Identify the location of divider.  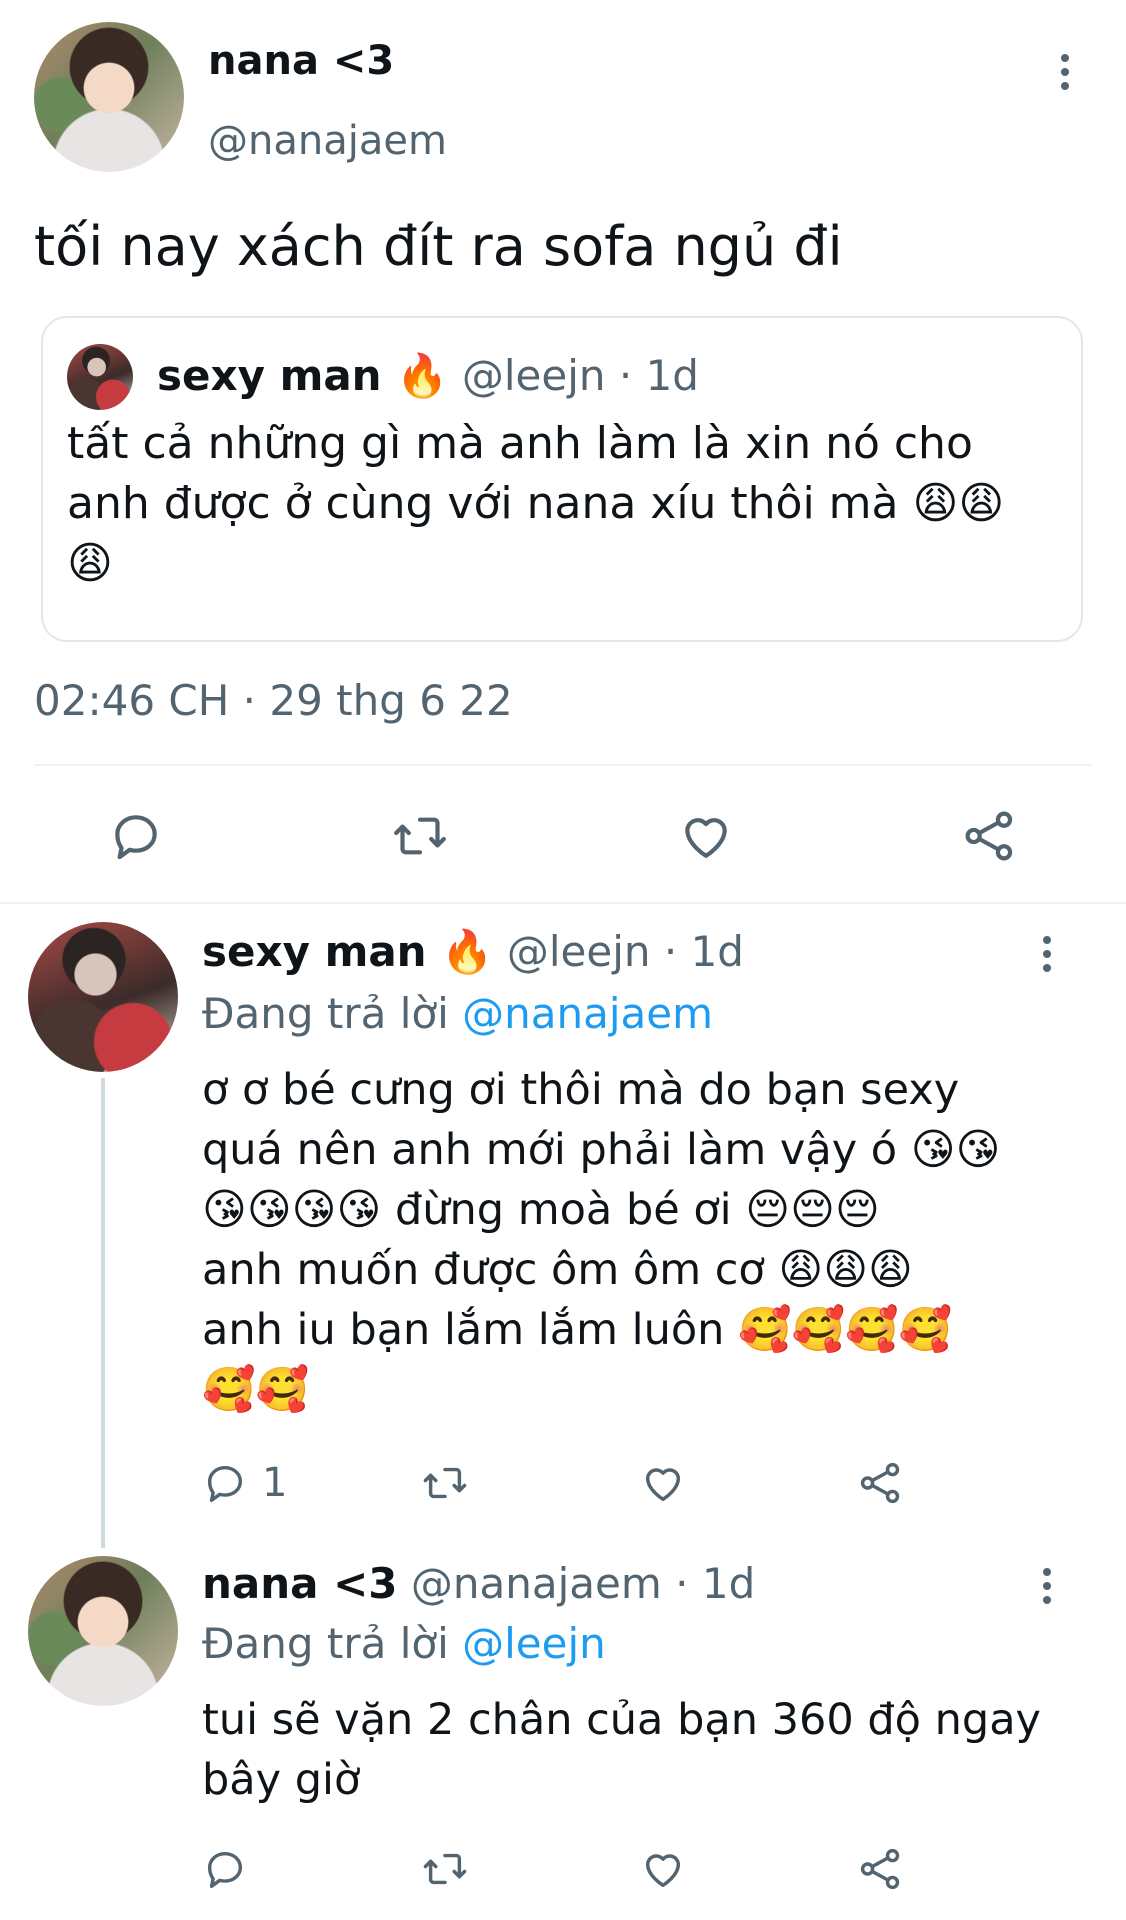
(563, 765).